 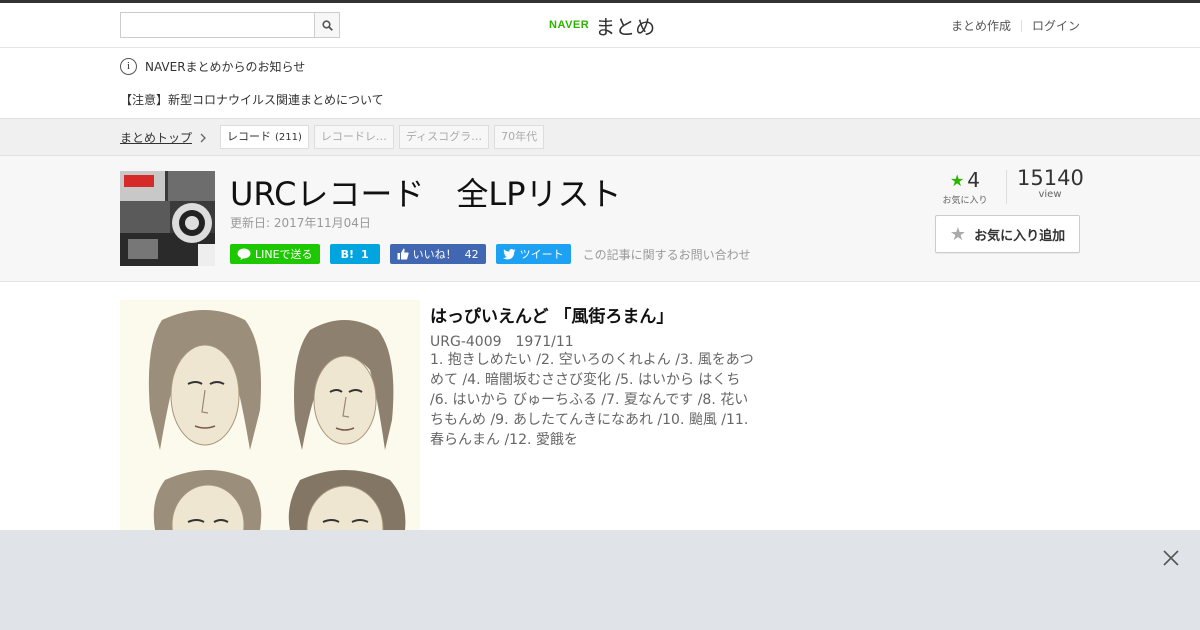 I want to click on item-meta: URG-4009 1971/11, so click(x=502, y=342).